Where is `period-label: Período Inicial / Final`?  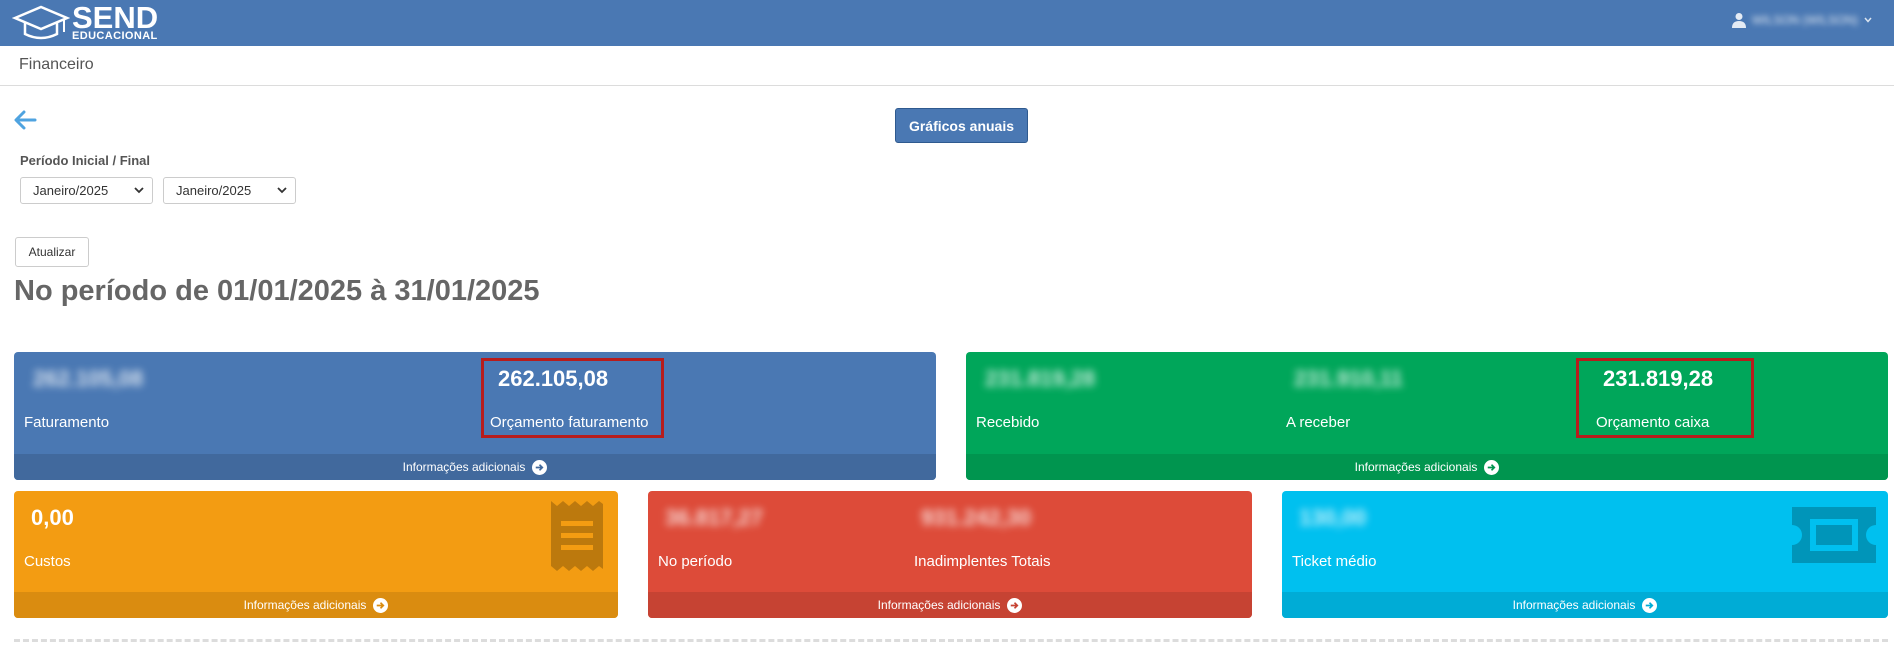 period-label: Período Inicial / Final is located at coordinates (85, 160).